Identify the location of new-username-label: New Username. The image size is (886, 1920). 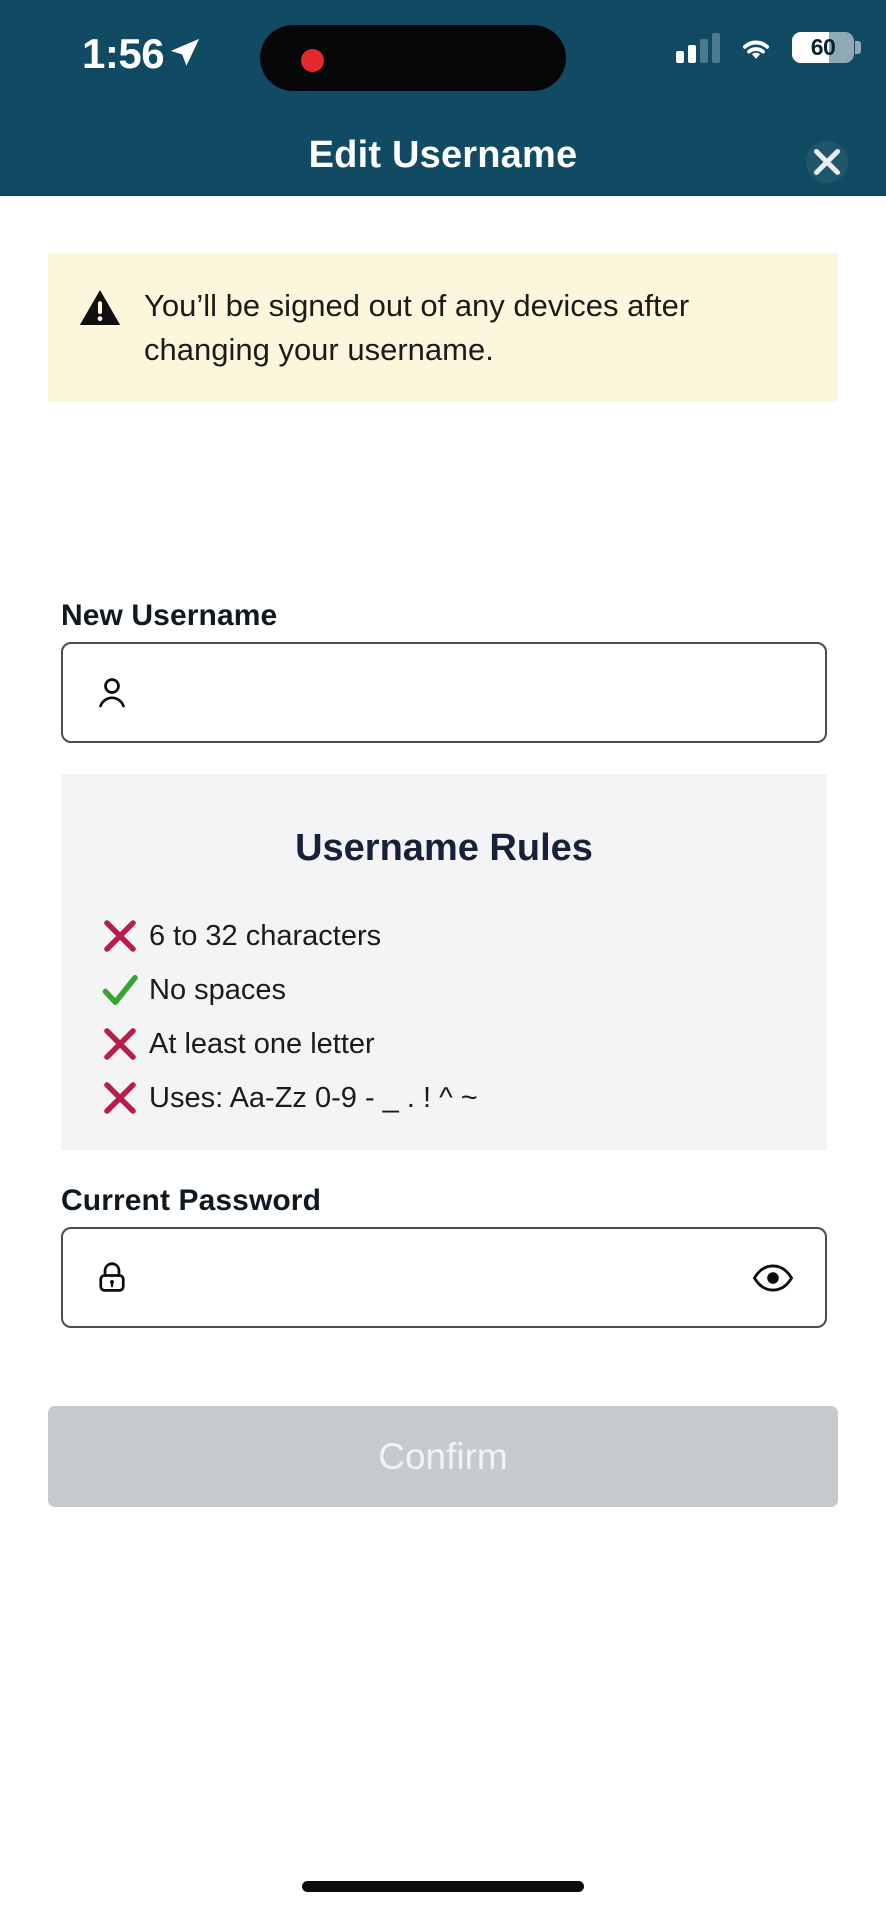
(169, 615).